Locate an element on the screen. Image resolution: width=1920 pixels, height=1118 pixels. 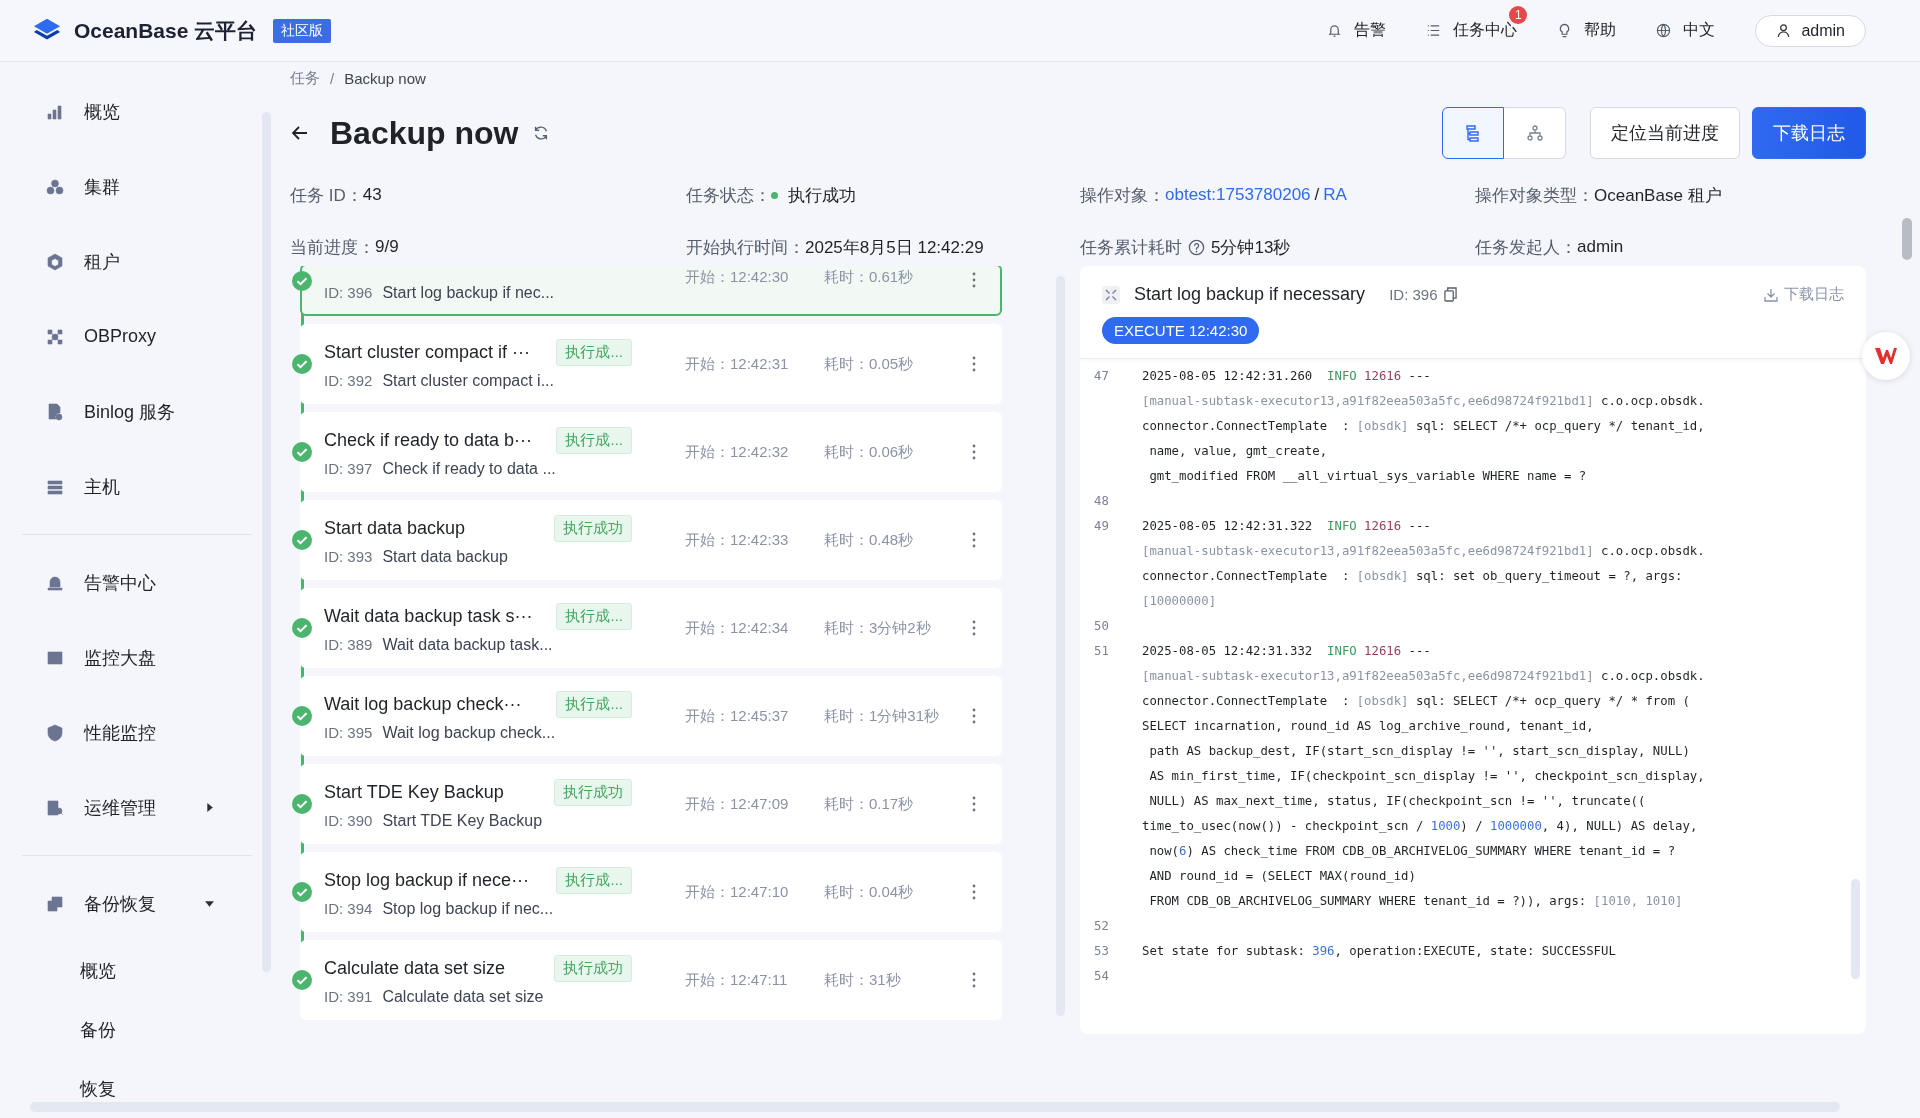
sidebar-item: 租户 is located at coordinates (115, 261).